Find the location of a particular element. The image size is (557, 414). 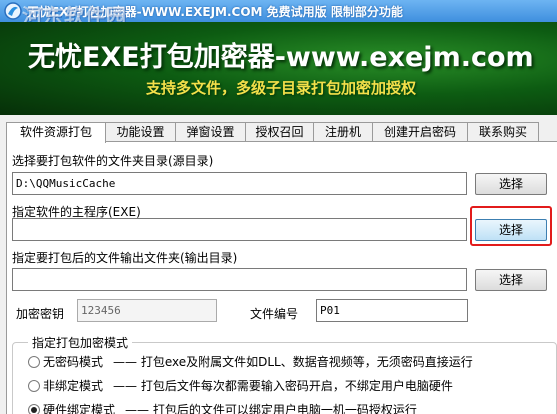

banner-tagline: 支持多文件，多级子目录打包加密加授权 is located at coordinates (281, 88).